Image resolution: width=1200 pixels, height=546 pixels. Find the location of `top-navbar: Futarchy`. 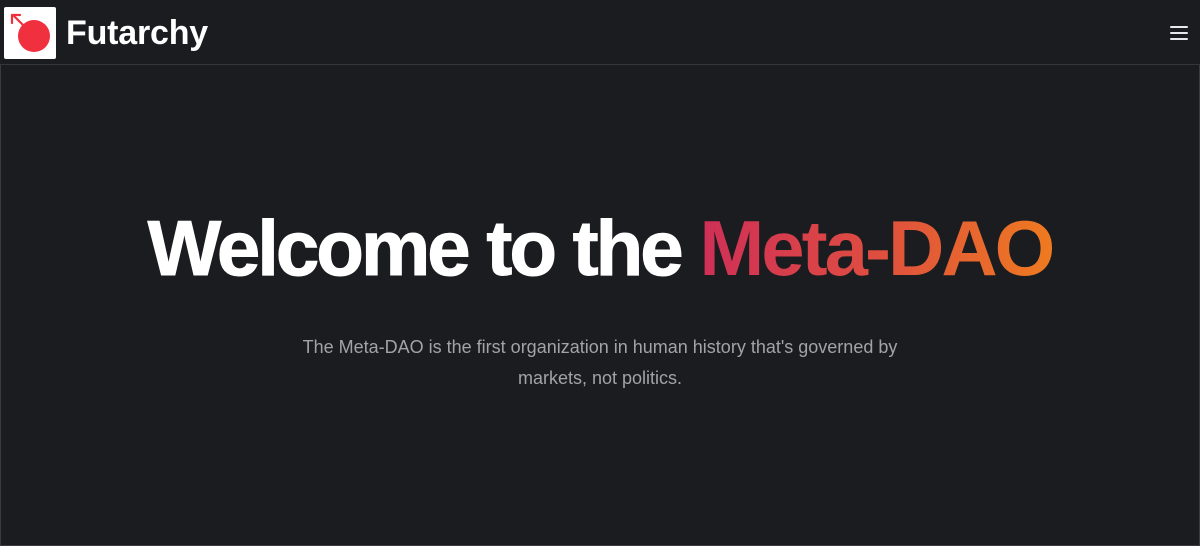

top-navbar: Futarchy is located at coordinates (600, 32).